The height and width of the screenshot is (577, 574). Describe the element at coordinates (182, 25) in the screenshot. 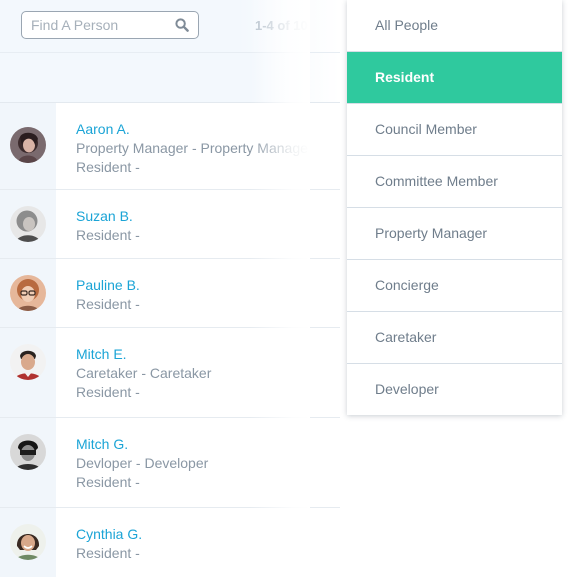

I see `search-icon` at that location.